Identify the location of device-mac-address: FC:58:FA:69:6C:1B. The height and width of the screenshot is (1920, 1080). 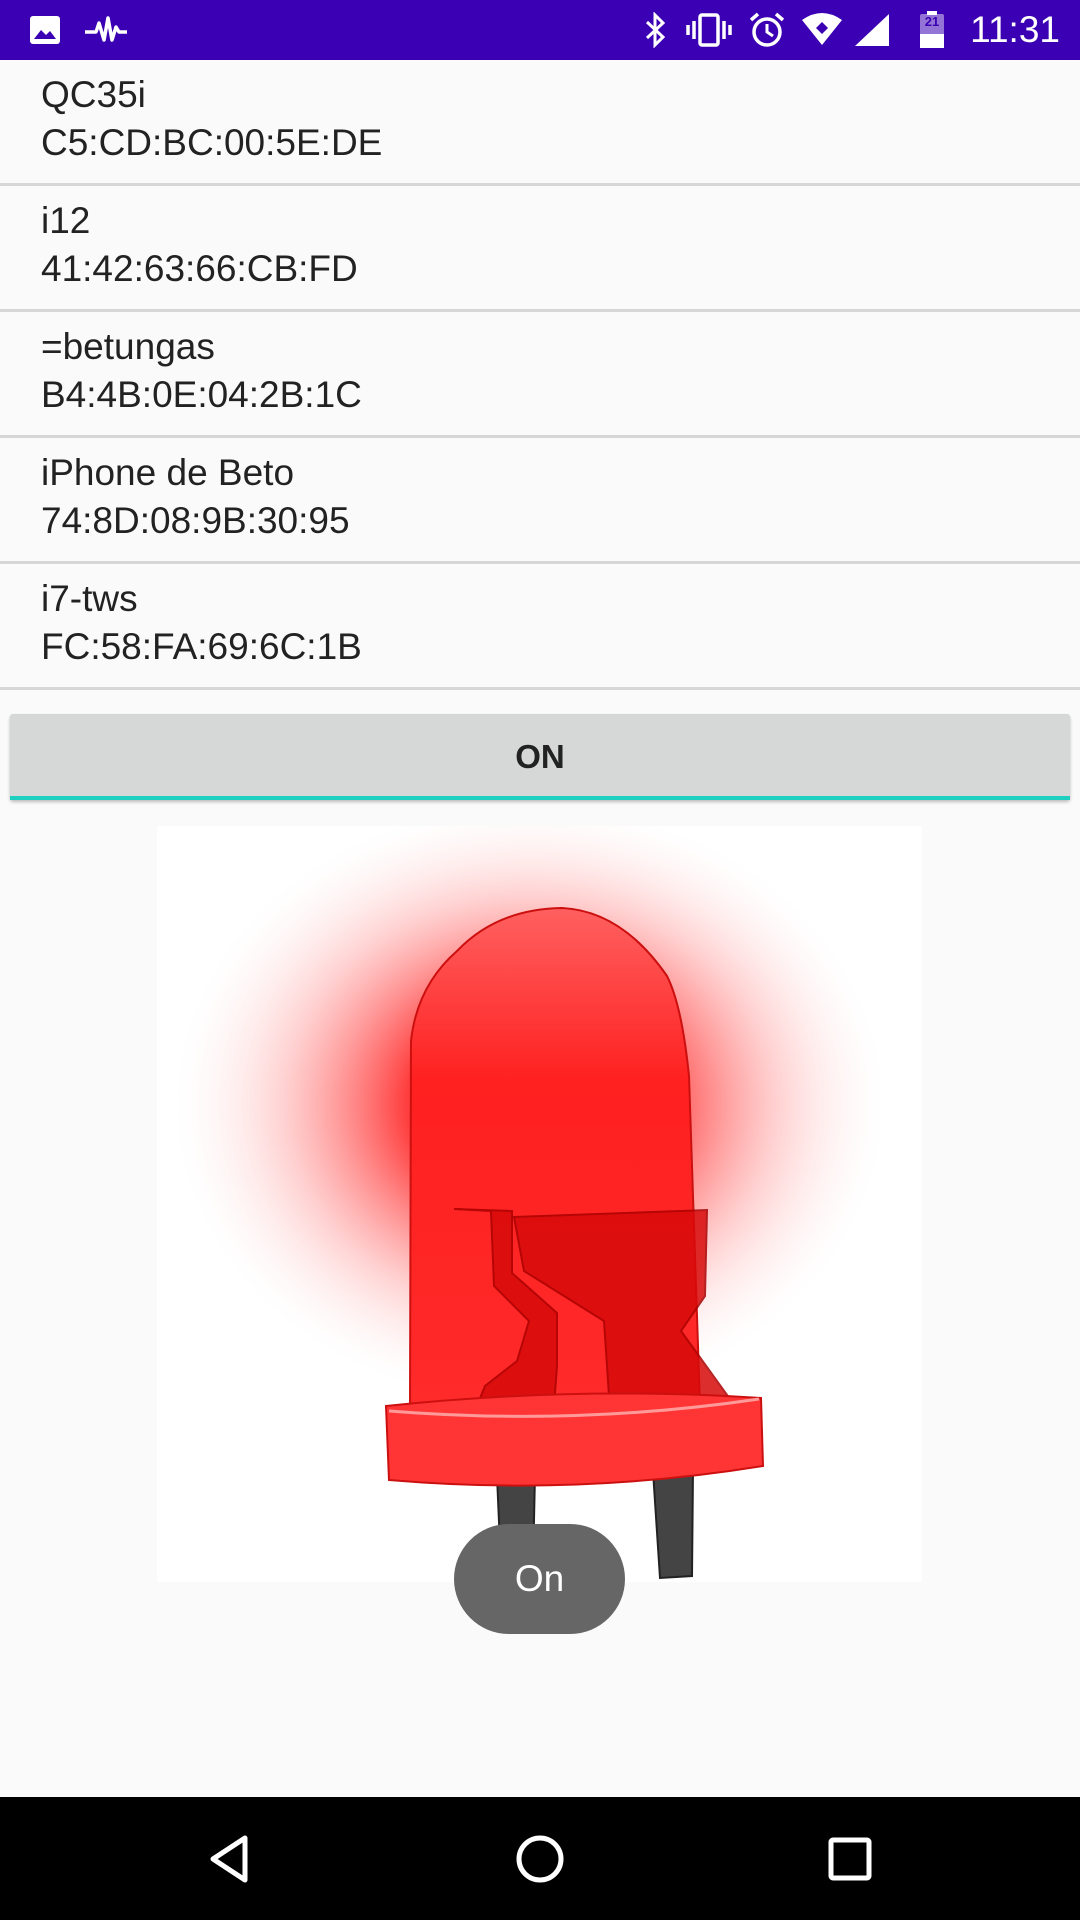
(201, 646).